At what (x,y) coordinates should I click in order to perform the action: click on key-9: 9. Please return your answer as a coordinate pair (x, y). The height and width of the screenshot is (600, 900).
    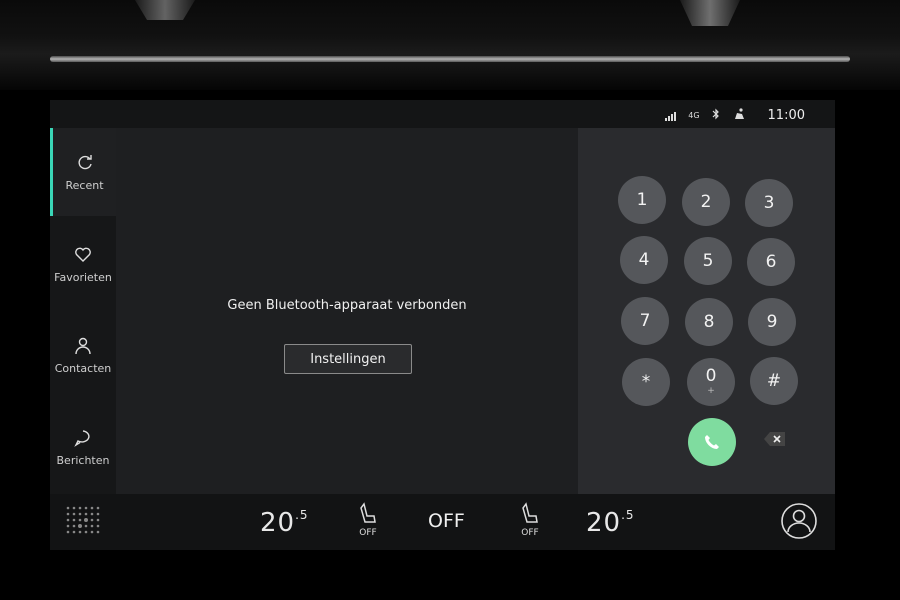
    Looking at the image, I should click on (772, 322).